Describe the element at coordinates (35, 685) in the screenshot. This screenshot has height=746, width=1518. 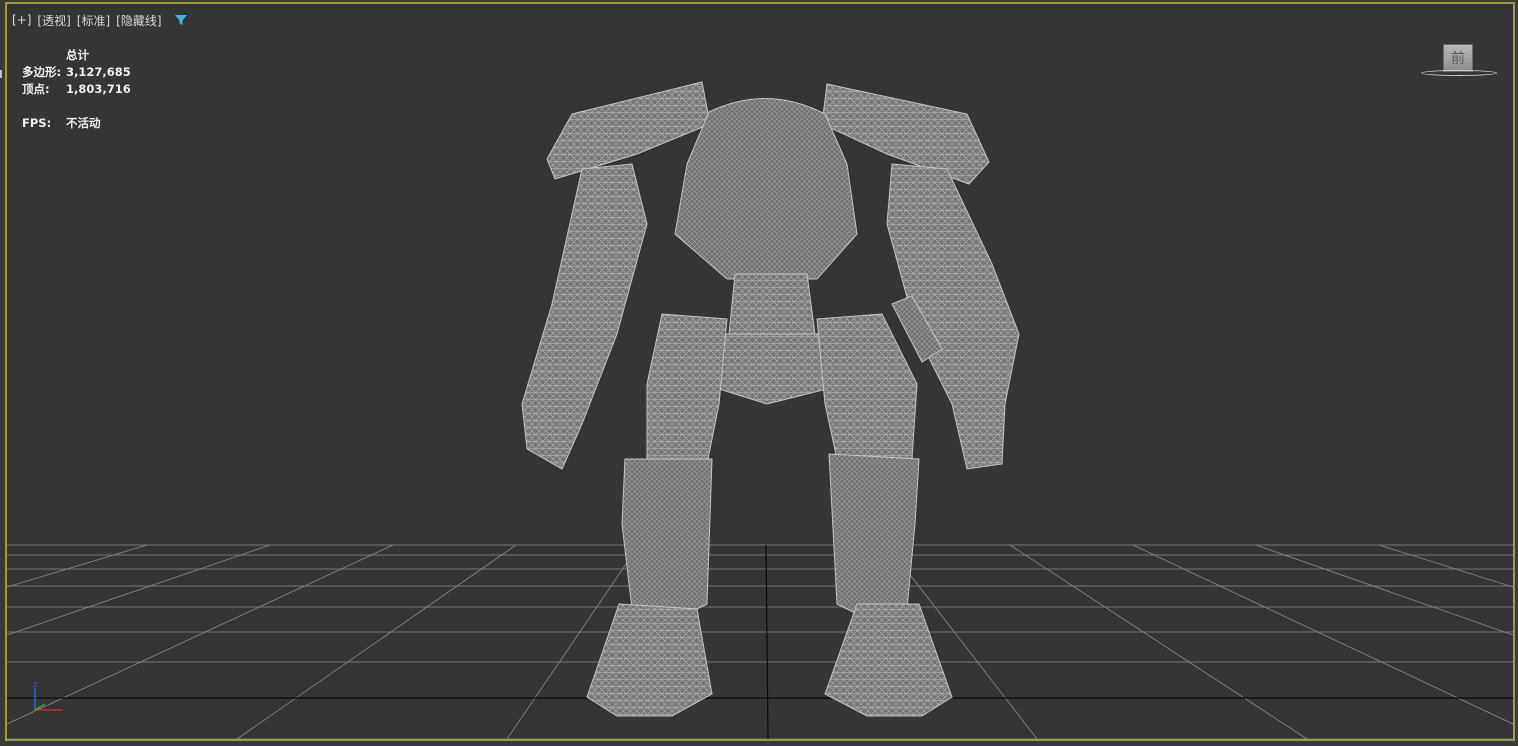
I see `axis-z-label: Z` at that location.